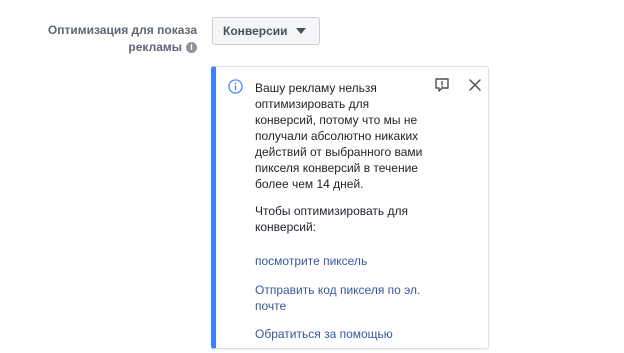 The height and width of the screenshot is (353, 624). Describe the element at coordinates (475, 85) in the screenshot. I see `close-icon` at that location.